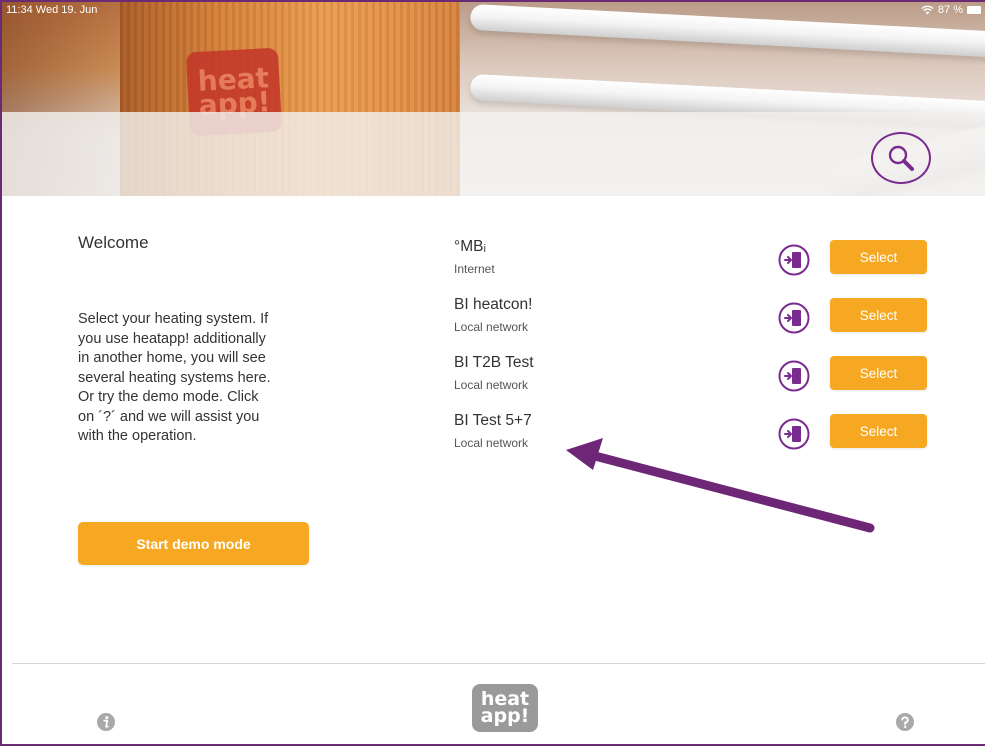  Describe the element at coordinates (470, 246) in the screenshot. I see `system-name: °MBᵢ` at that location.